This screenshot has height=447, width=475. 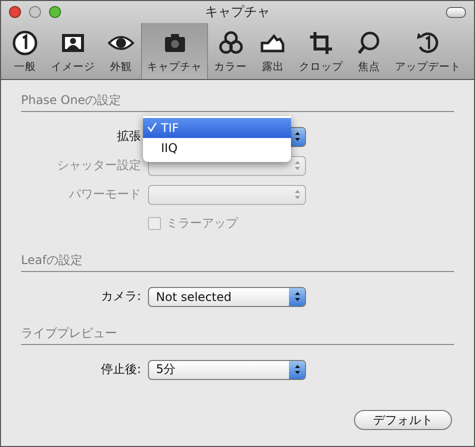 What do you see at coordinates (369, 51) in the screenshot?
I see `toolbar-tab: 焦点` at bounding box center [369, 51].